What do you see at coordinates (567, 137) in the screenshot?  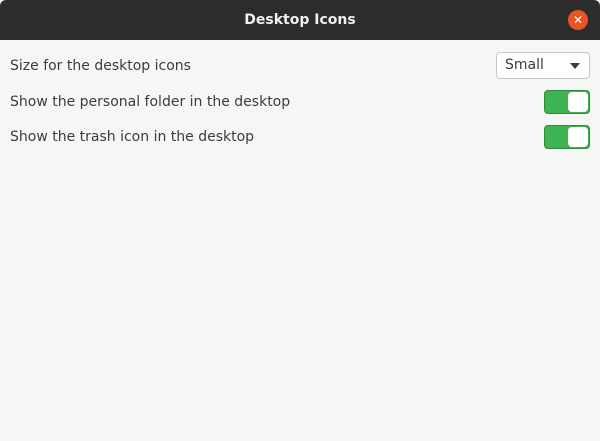 I see `trash-icon-toggle` at bounding box center [567, 137].